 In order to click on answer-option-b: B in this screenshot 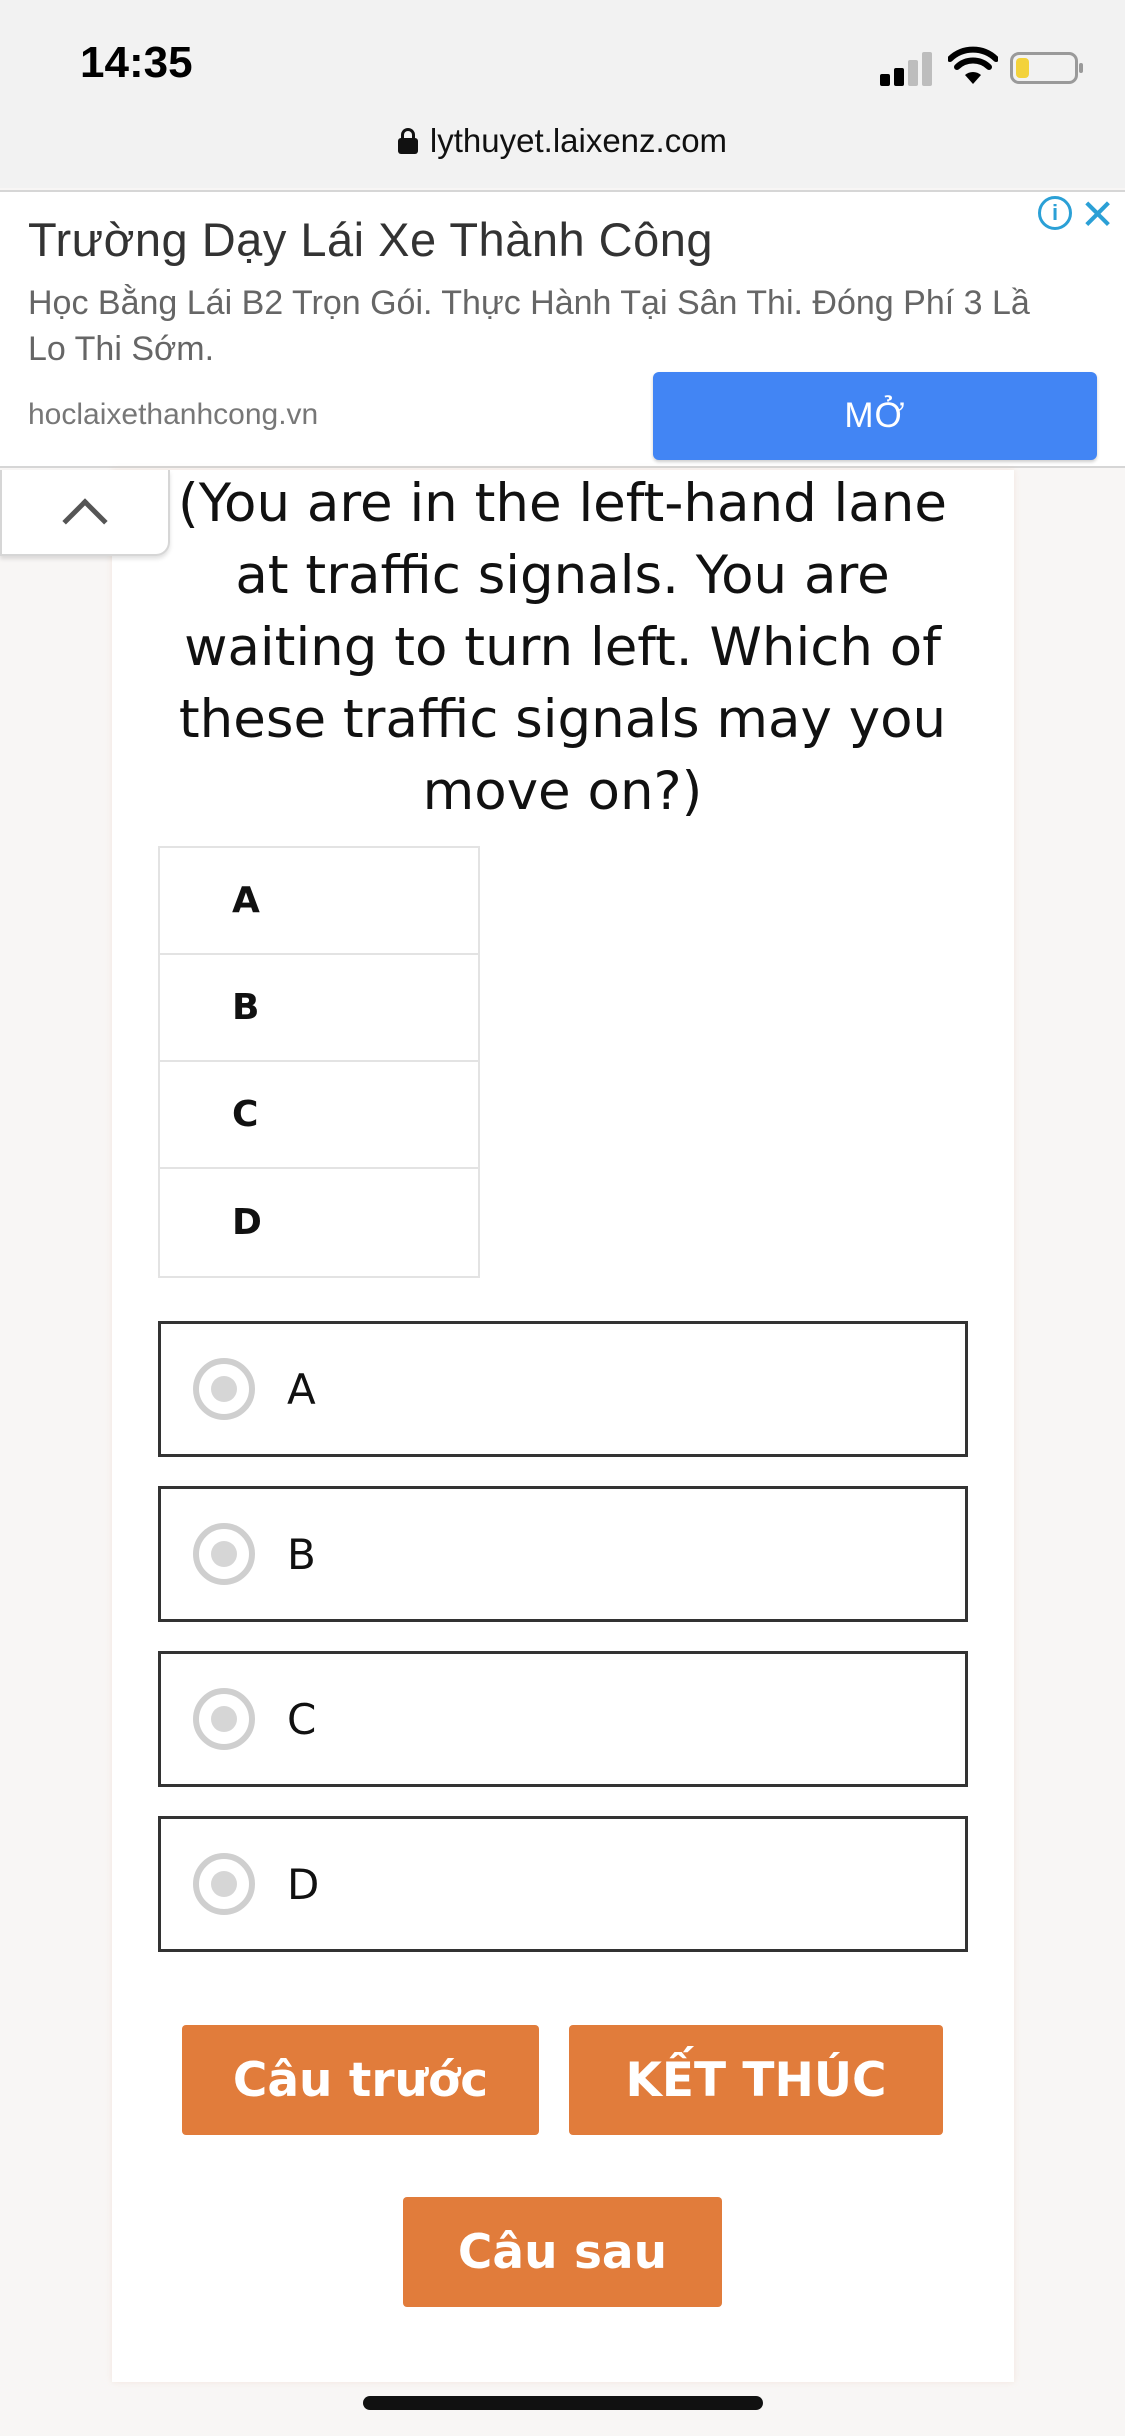, I will do `click(563, 1554)`.